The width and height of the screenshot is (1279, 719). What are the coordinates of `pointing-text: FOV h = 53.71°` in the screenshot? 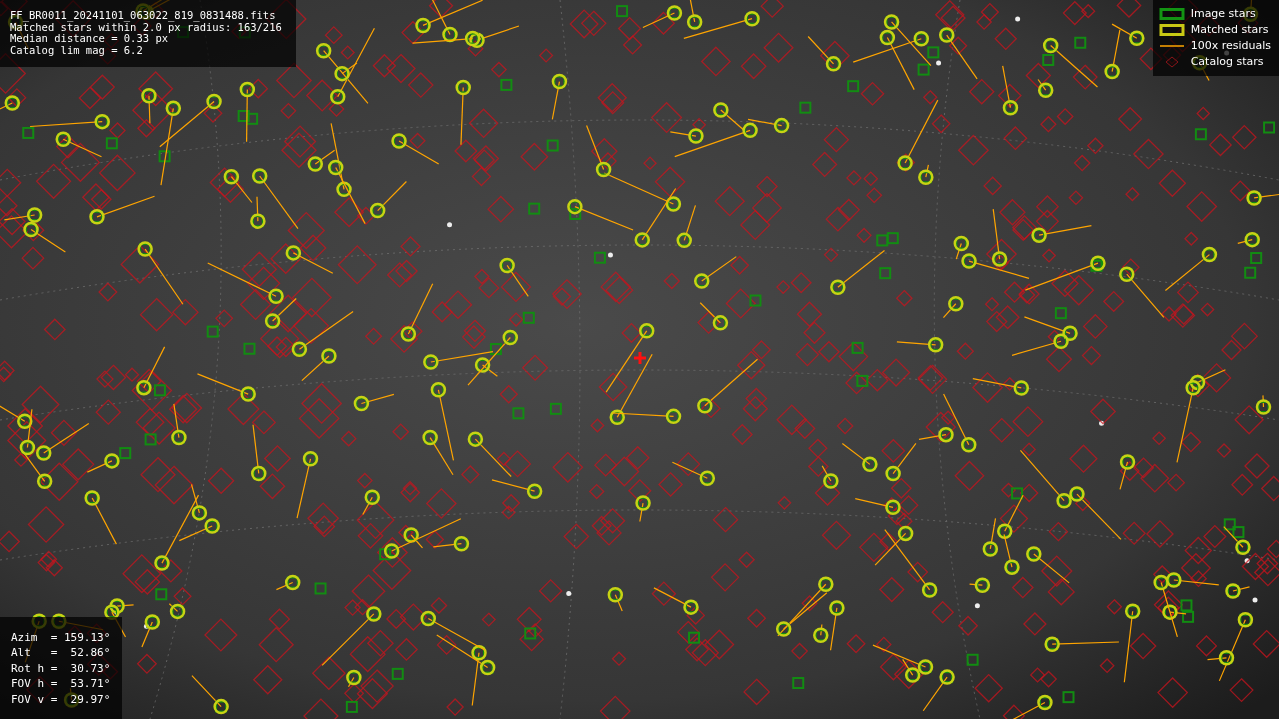 It's located at (61, 684).